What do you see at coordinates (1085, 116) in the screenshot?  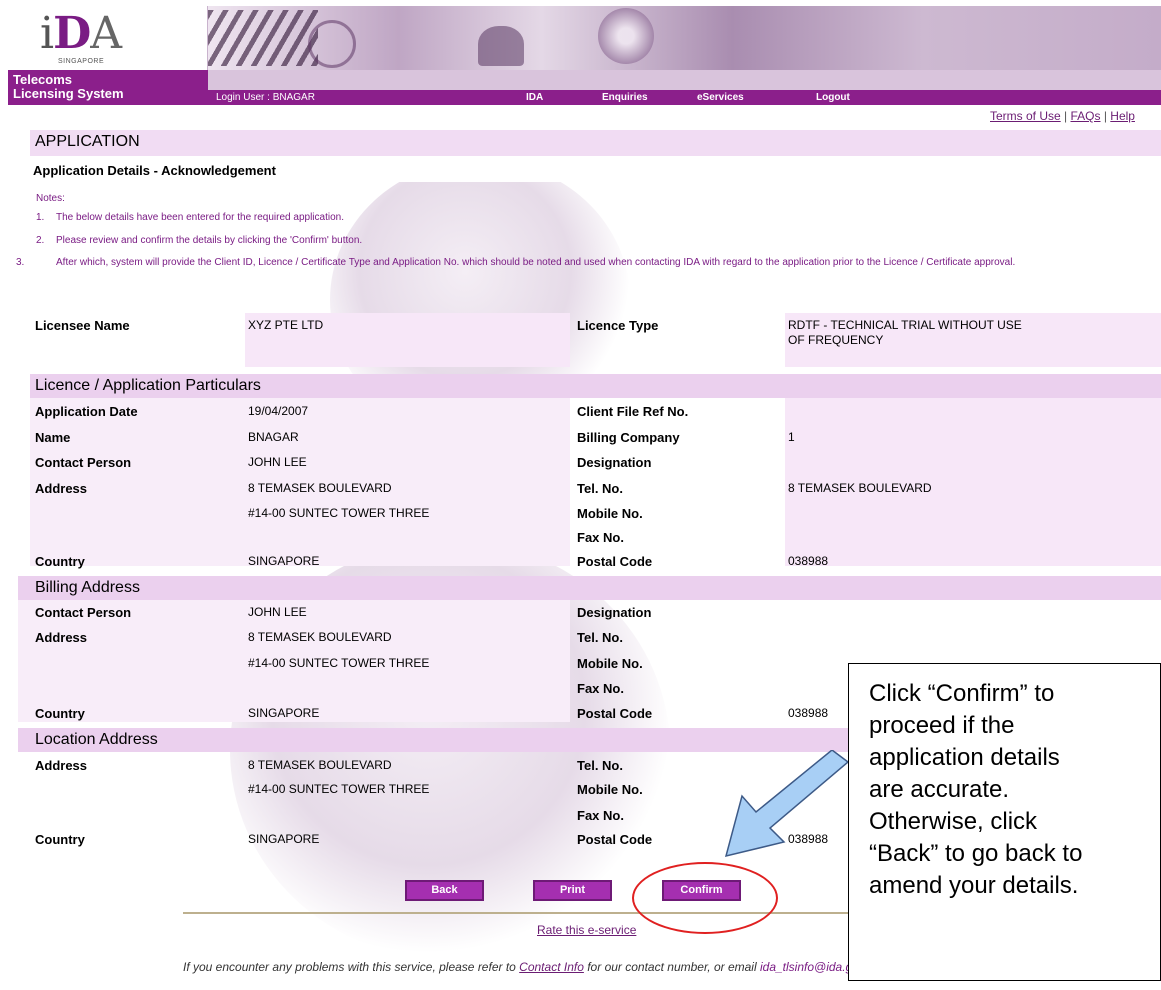 I see `faqs-link: FAQs` at bounding box center [1085, 116].